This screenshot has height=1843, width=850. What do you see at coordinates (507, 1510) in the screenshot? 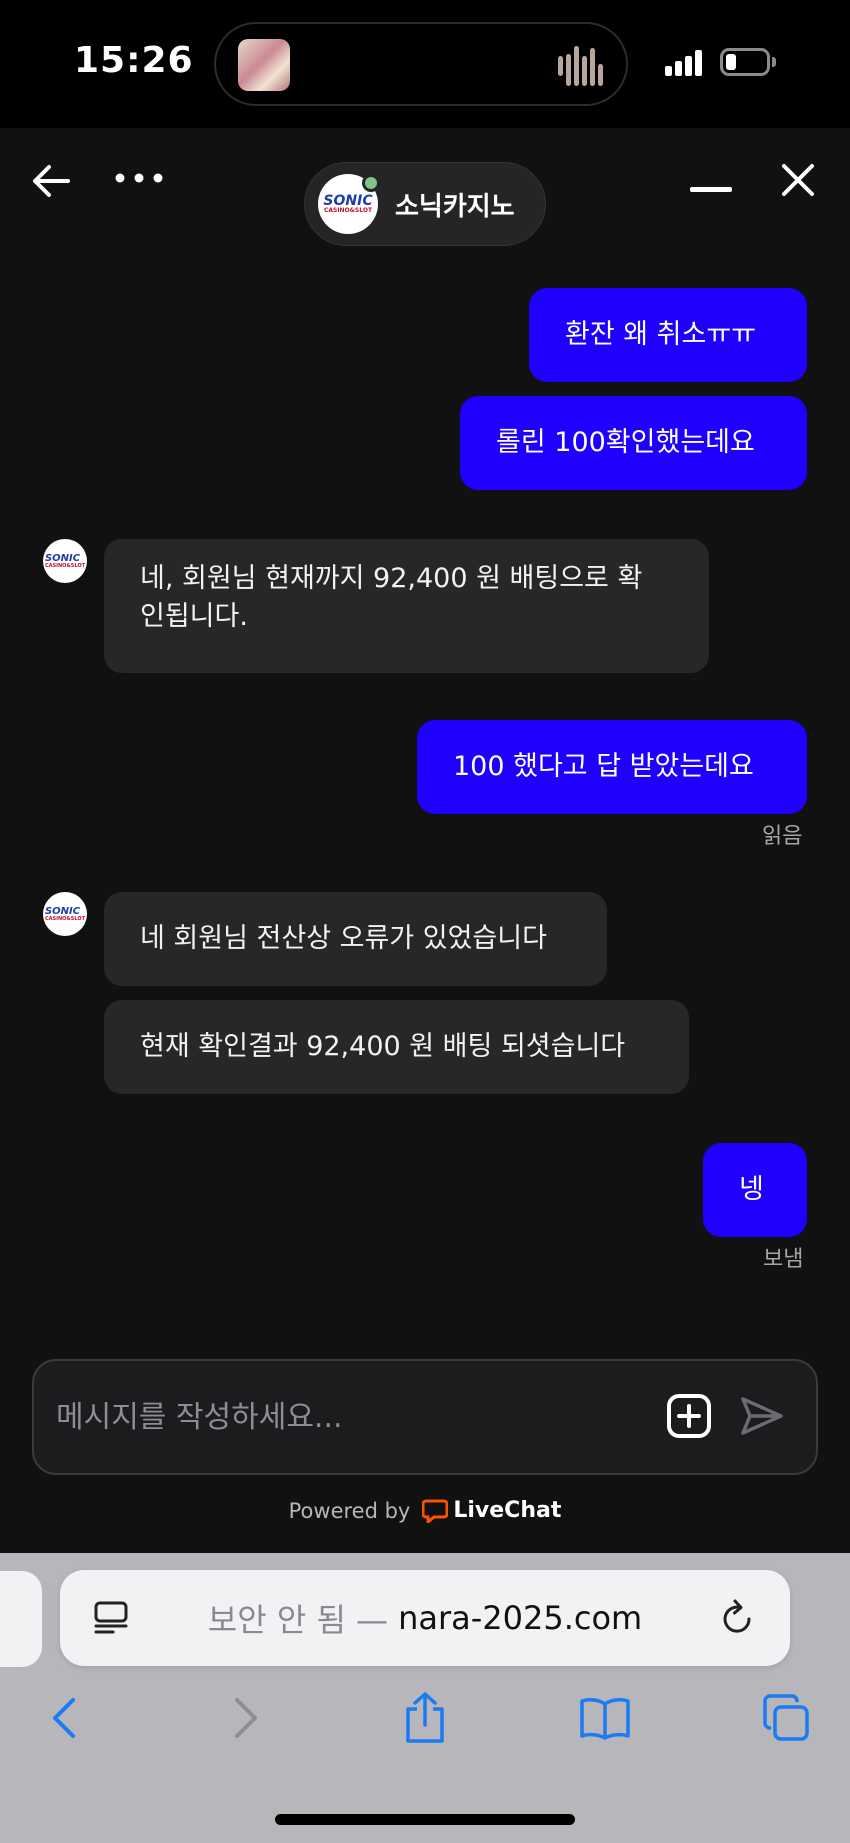
I see `livechat-brand: LiveChat` at bounding box center [507, 1510].